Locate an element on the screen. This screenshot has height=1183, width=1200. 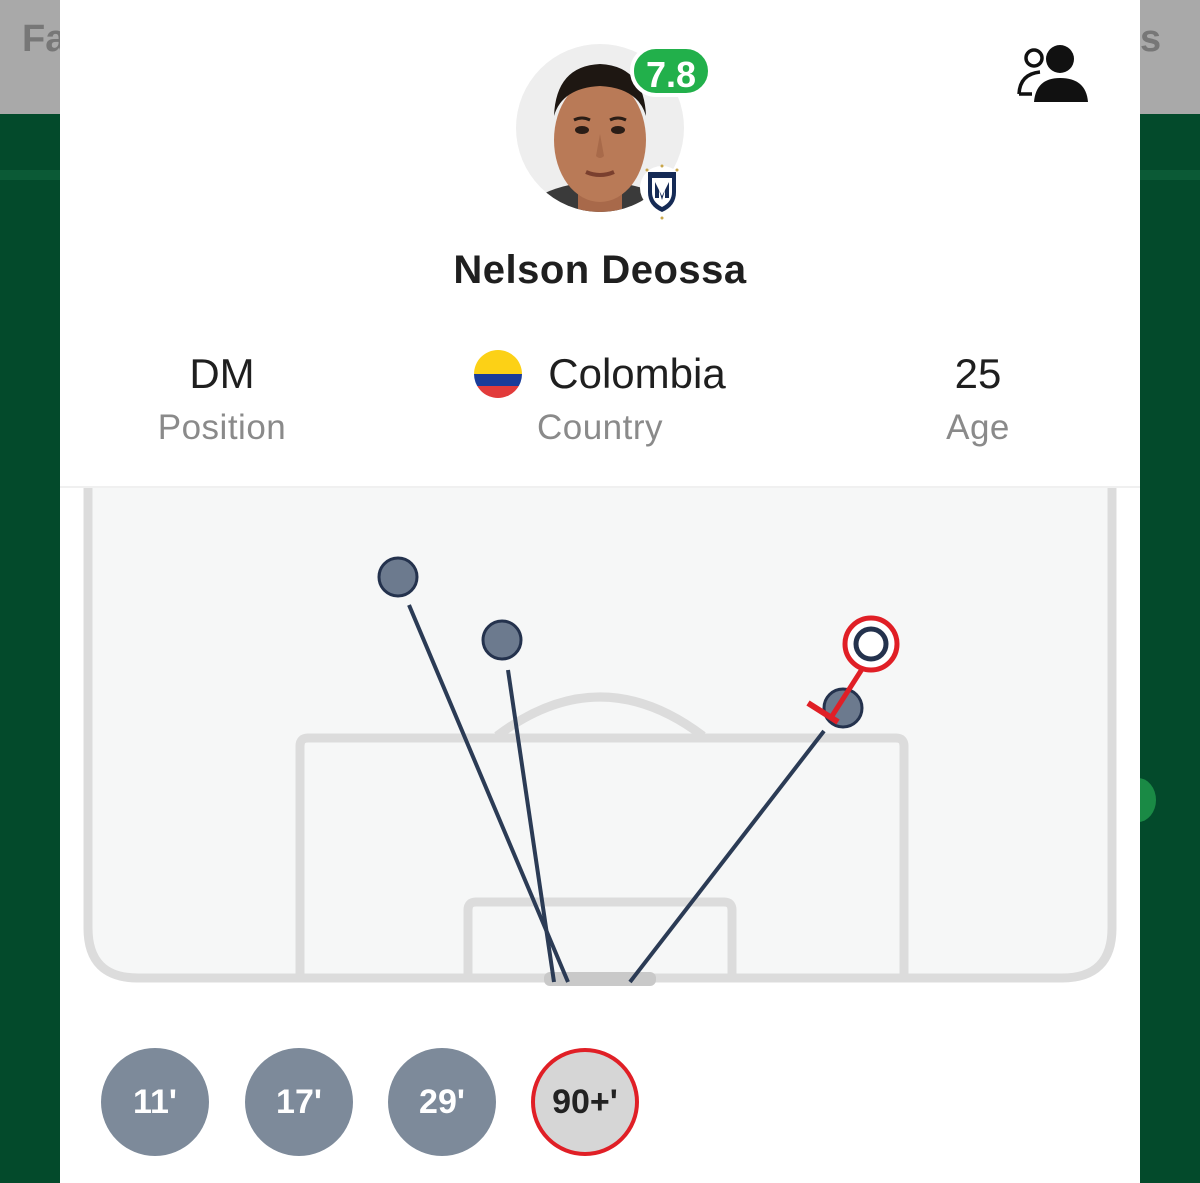
club-badge-icon is located at coordinates (662, 192).